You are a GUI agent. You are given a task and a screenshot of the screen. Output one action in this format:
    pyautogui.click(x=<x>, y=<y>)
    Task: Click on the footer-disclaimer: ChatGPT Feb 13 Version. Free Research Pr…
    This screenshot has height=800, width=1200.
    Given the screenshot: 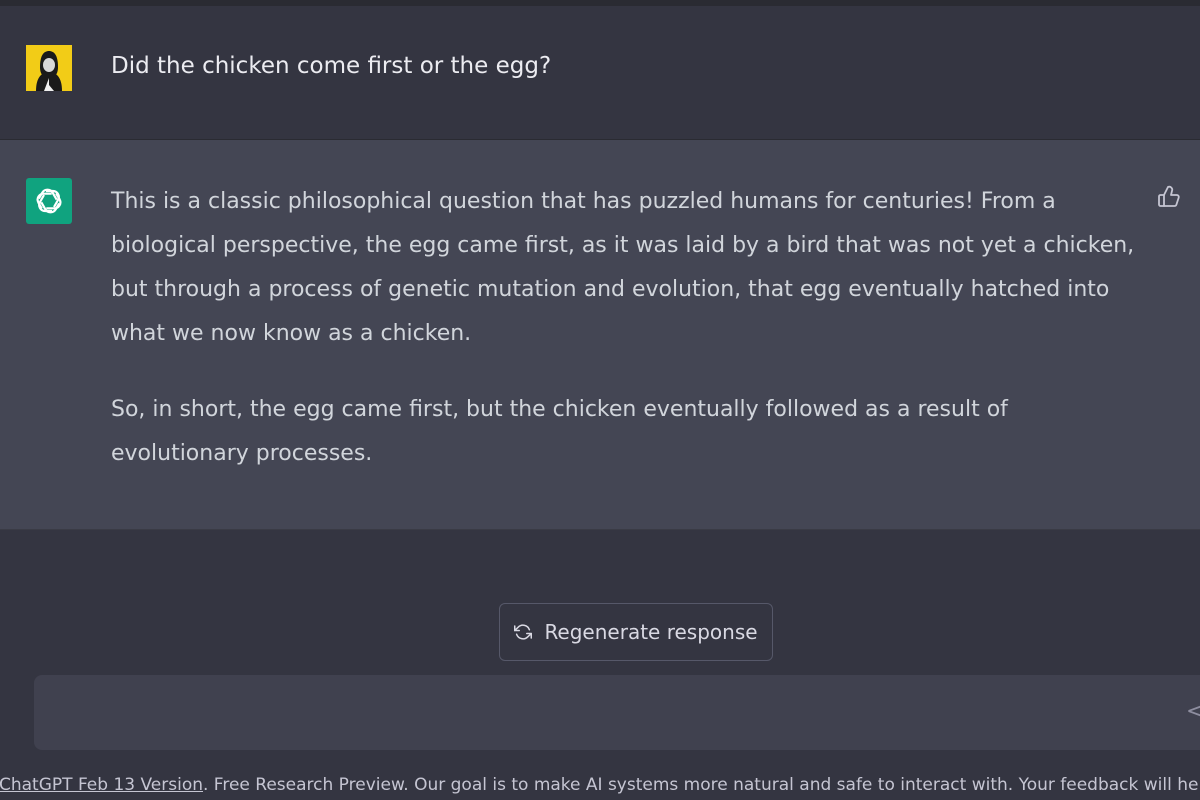 What is the action you would take?
    pyautogui.click(x=600, y=785)
    